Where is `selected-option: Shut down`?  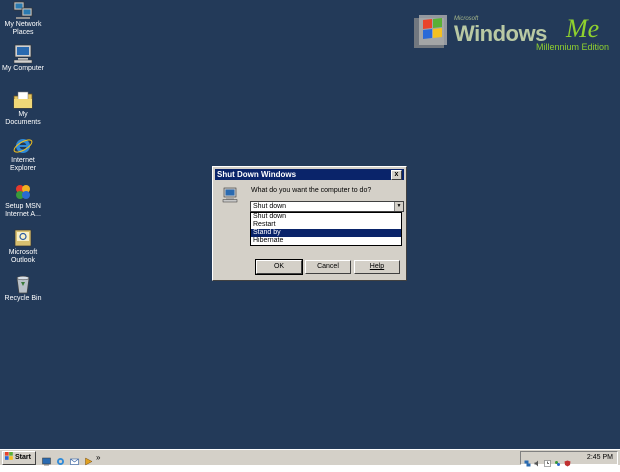
selected-option: Shut down is located at coordinates (270, 206).